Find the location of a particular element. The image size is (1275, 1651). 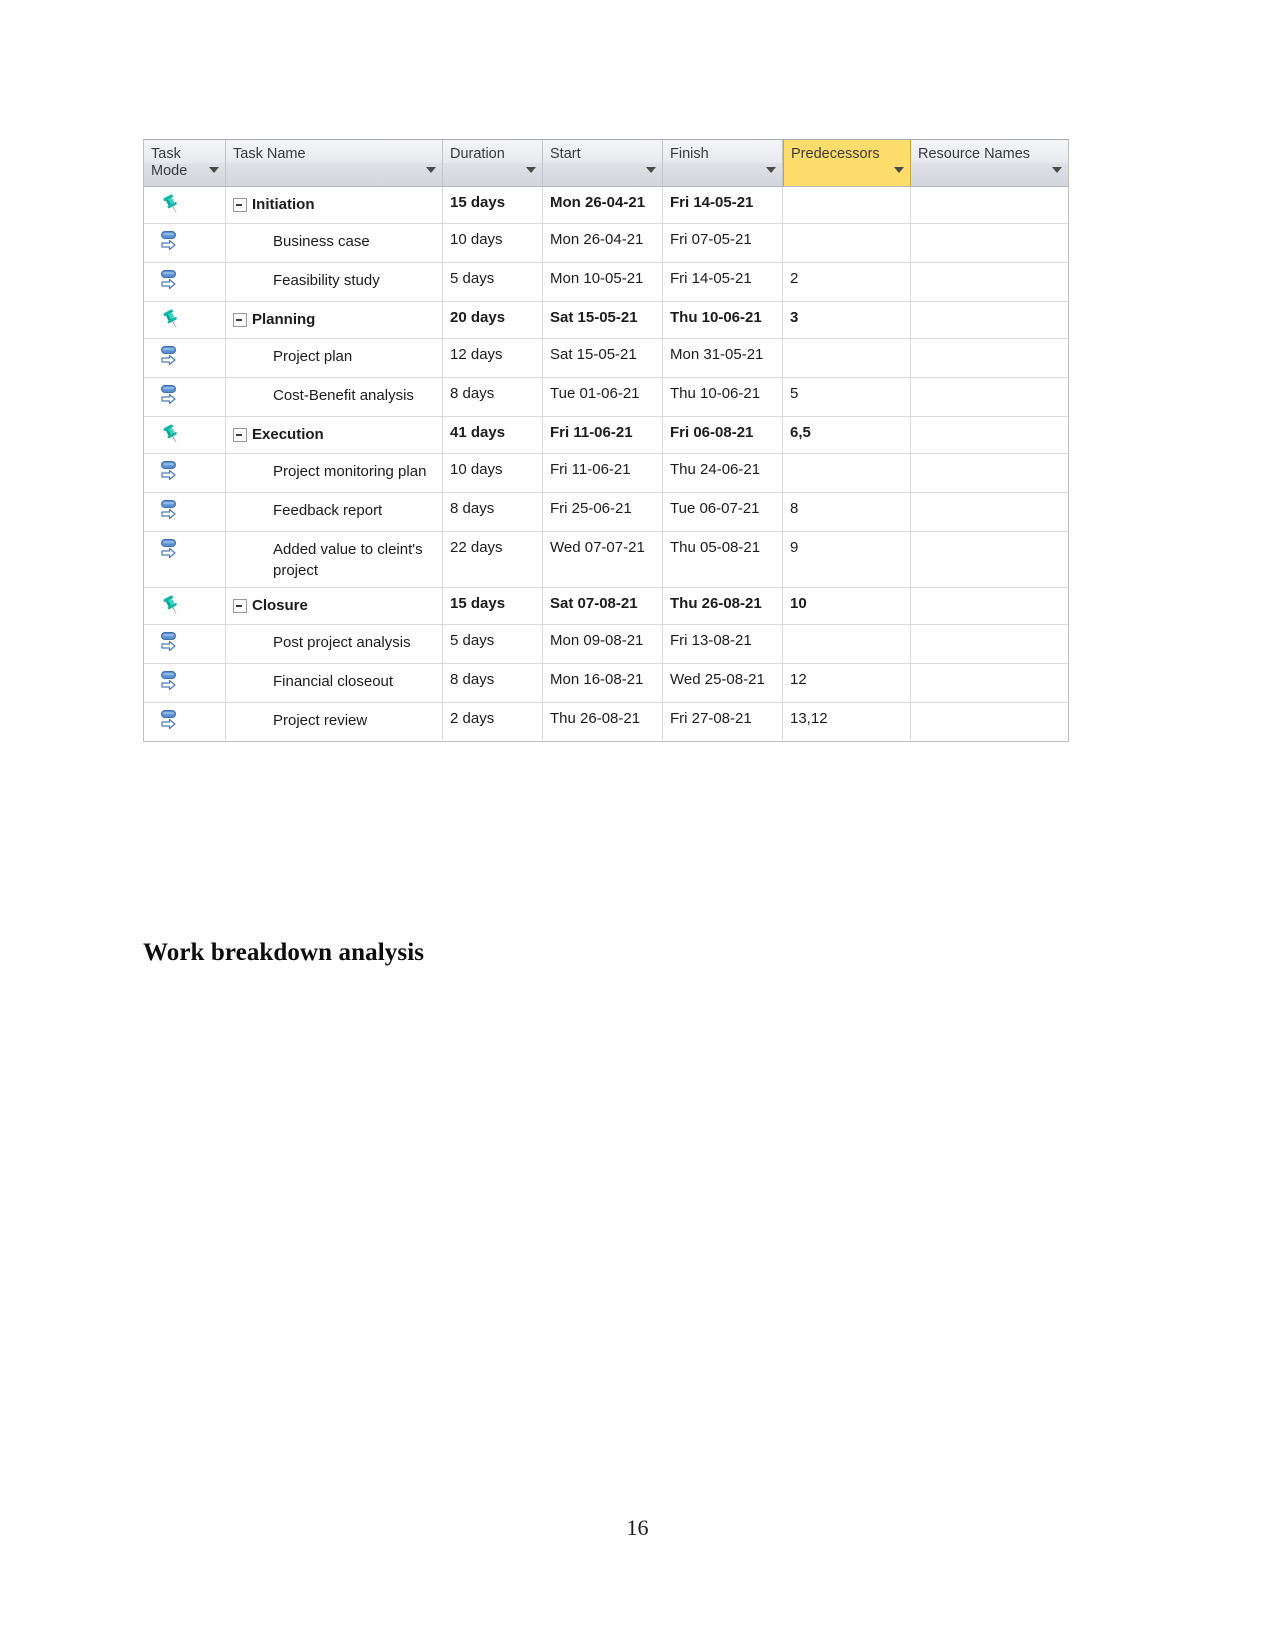

cell-finish: Fri 13-08-21 is located at coordinates (723, 644).